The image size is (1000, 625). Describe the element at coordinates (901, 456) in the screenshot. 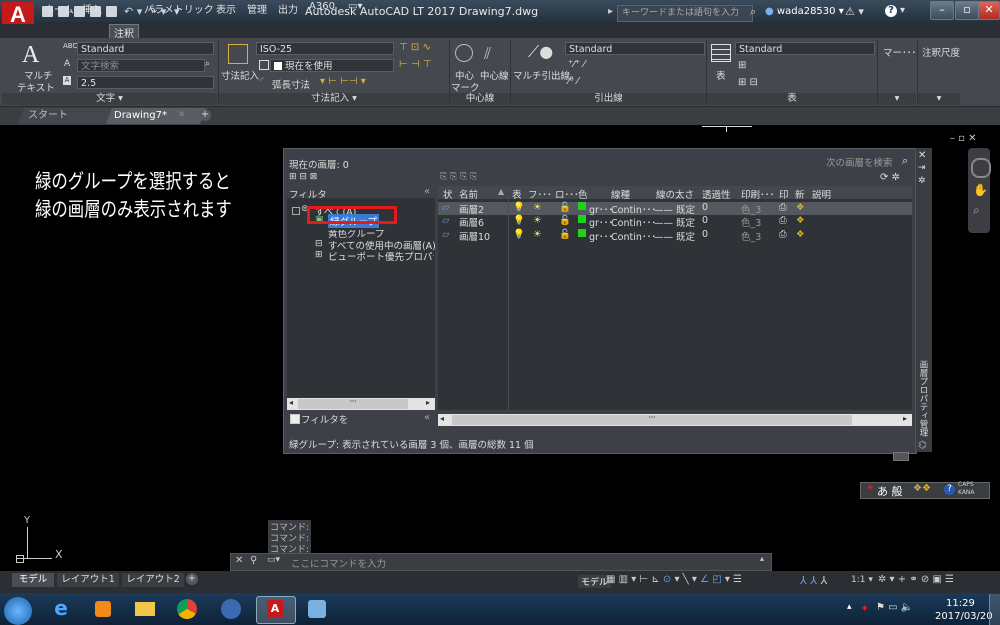

I see `palette-resize-grip` at that location.